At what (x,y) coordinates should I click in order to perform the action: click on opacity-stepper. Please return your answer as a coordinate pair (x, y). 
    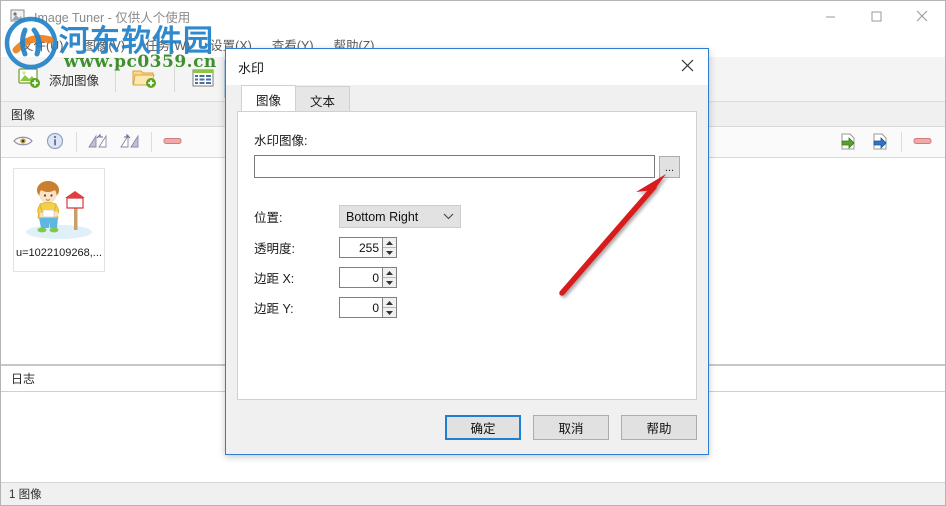
    Looking at the image, I should click on (368, 247).